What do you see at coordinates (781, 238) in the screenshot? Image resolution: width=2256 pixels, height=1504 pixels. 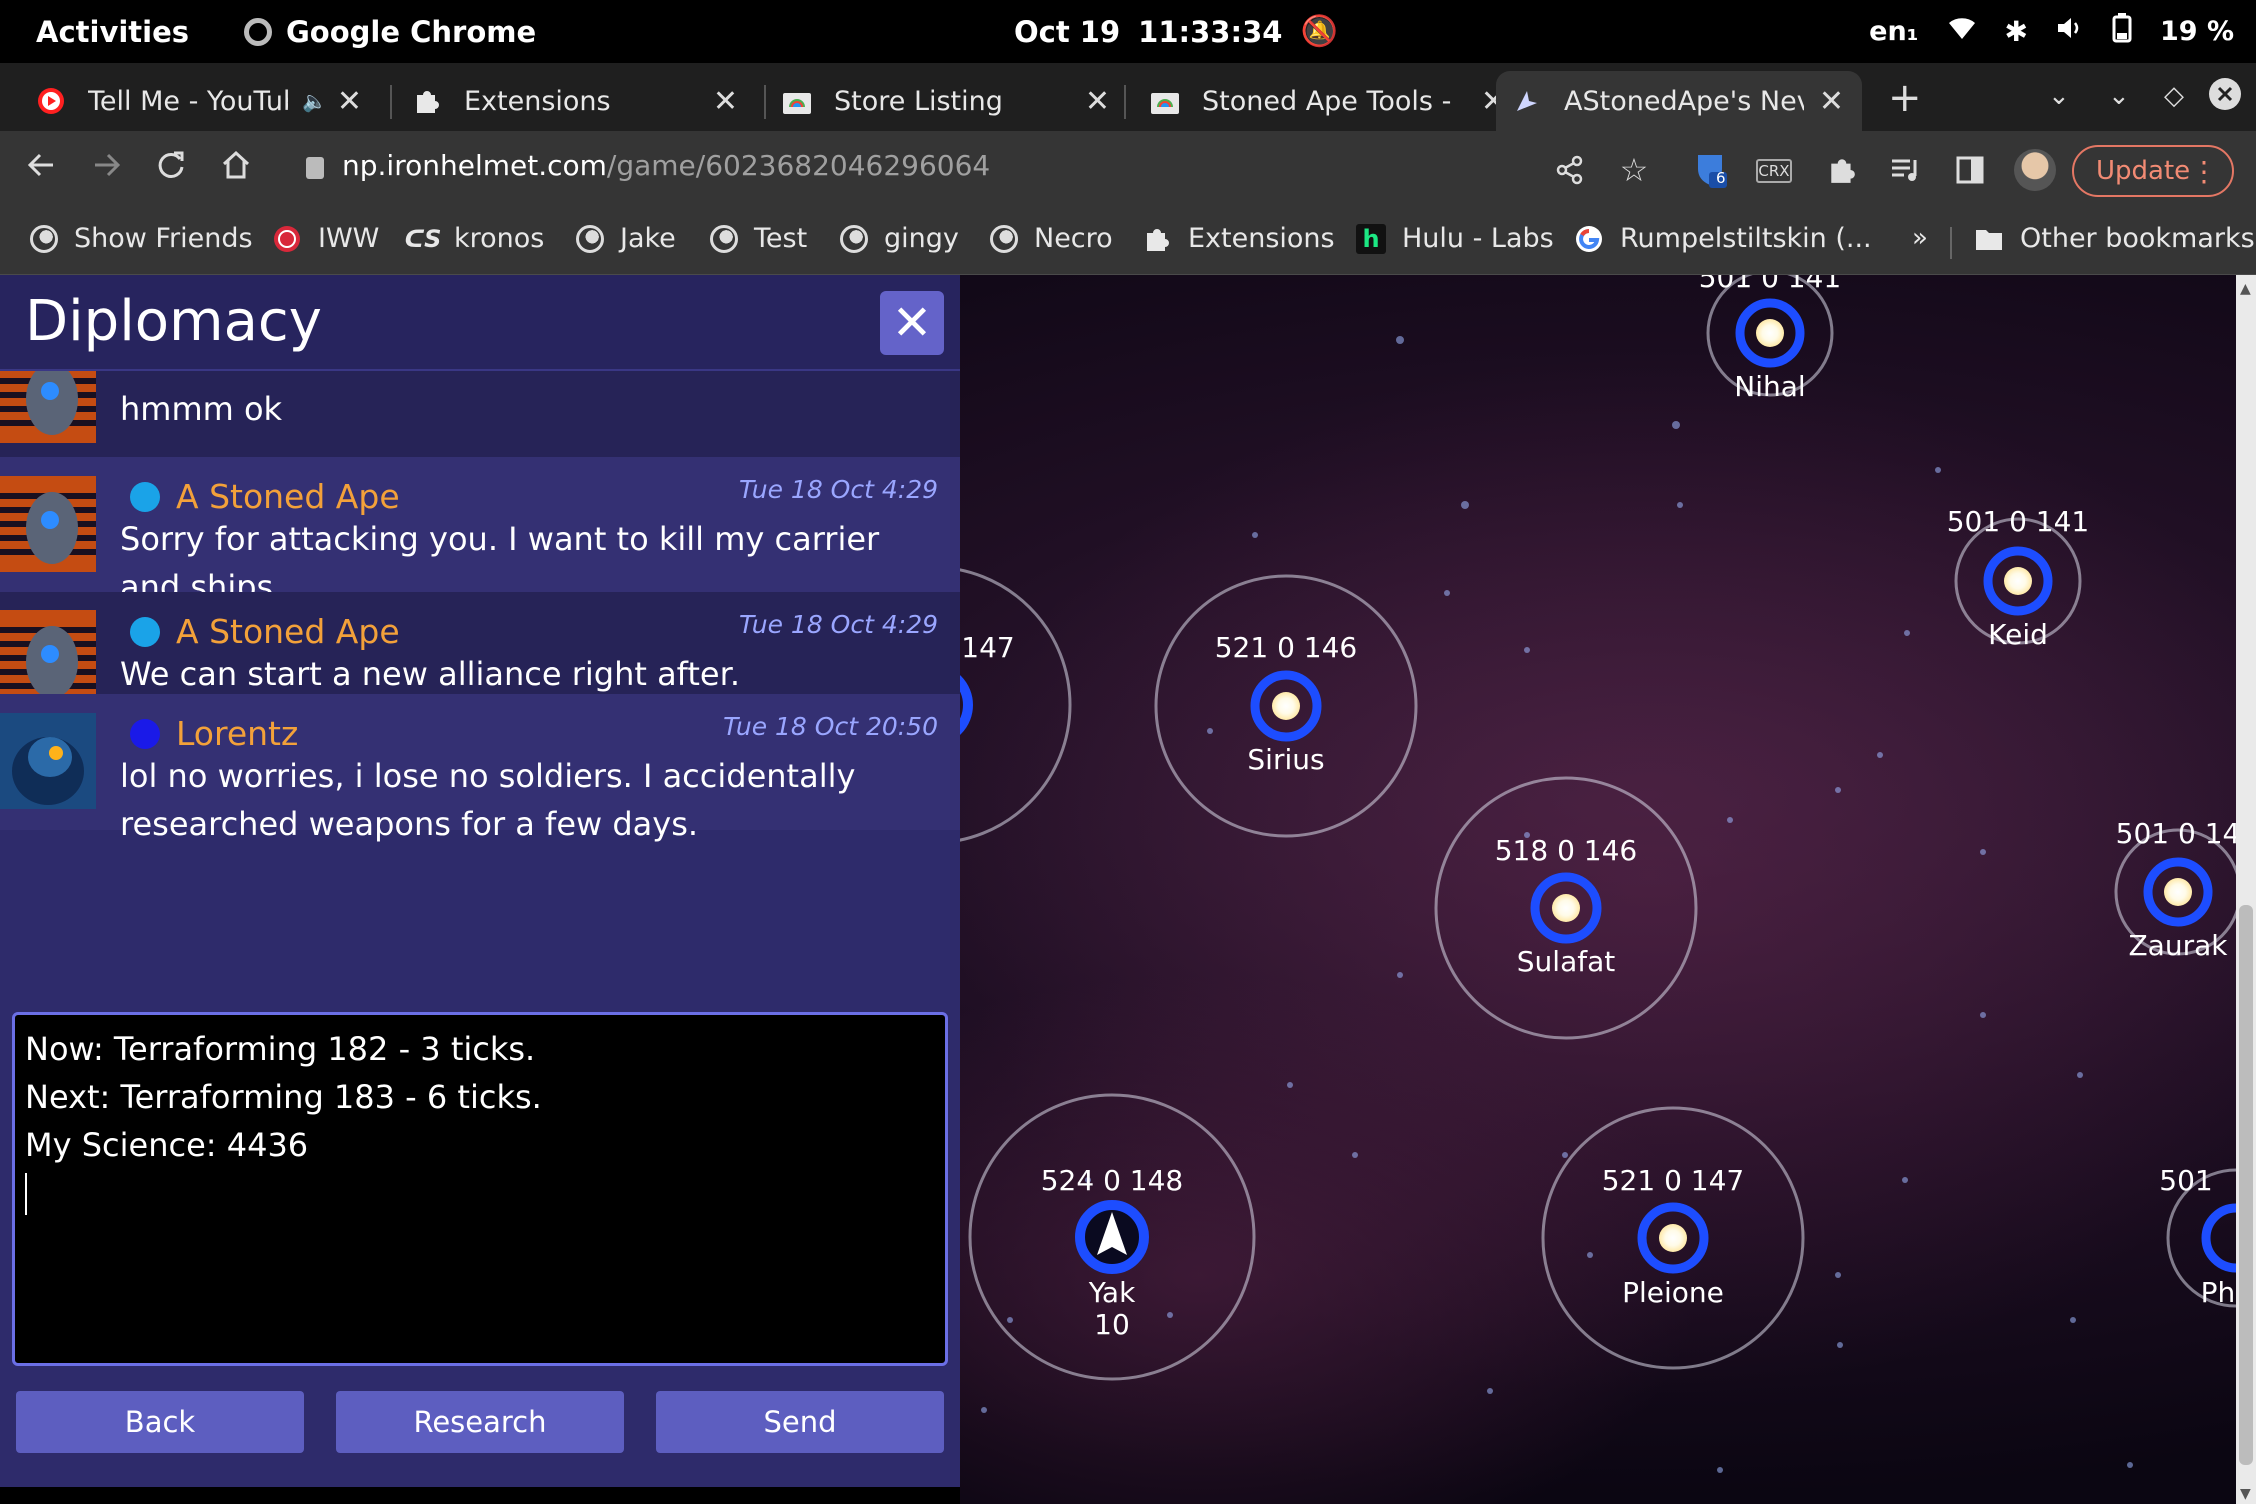 I see `bookmark-label: Test` at bounding box center [781, 238].